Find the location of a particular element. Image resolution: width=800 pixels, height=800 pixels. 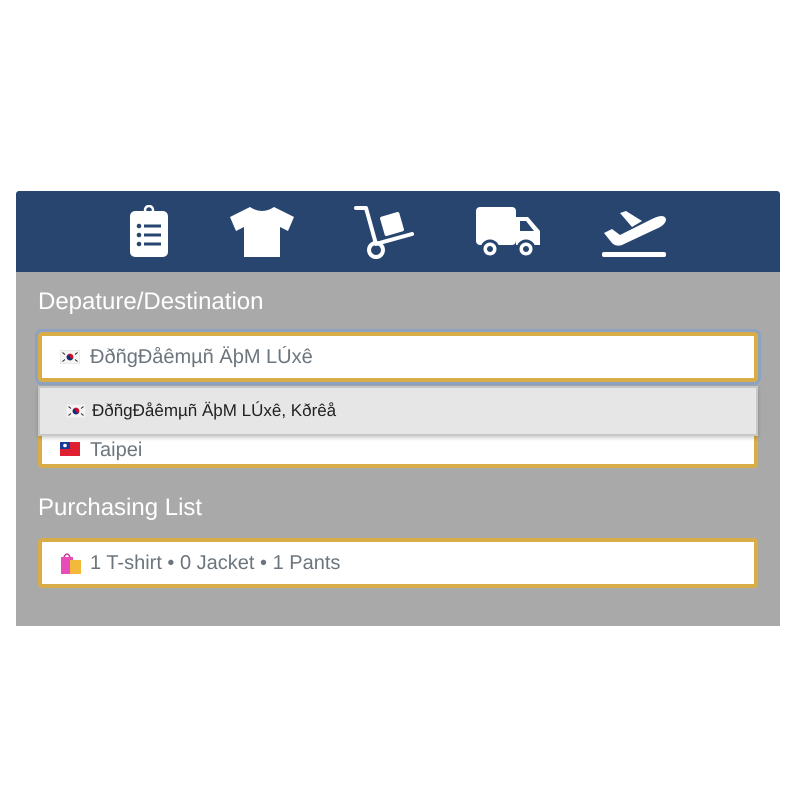

truck-icon is located at coordinates (508, 231).